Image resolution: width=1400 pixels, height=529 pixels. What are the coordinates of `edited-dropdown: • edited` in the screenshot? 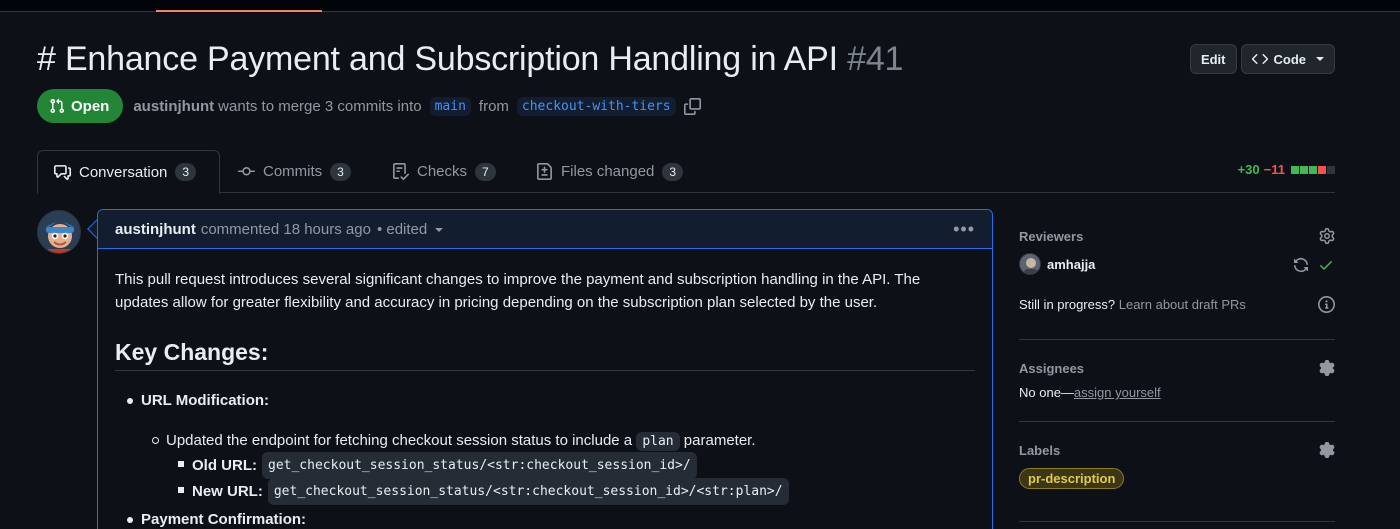 It's located at (410, 229).